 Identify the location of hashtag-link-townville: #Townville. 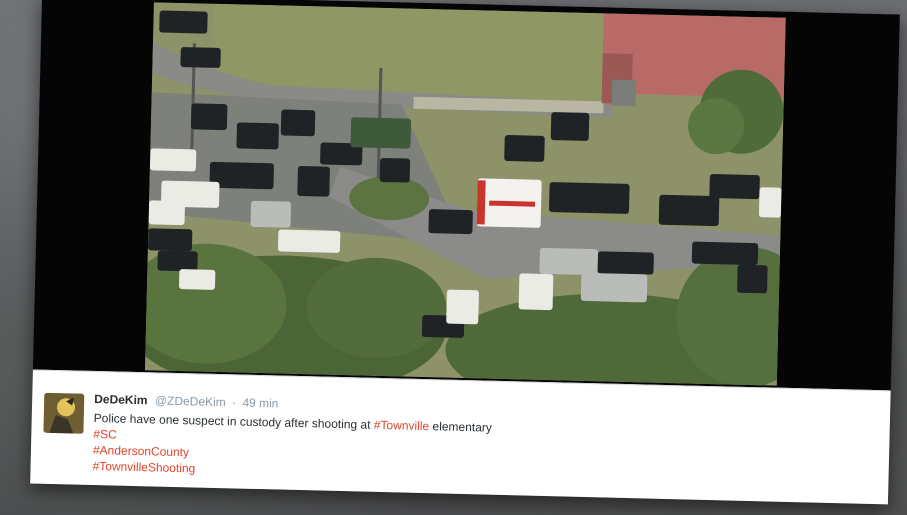
(402, 425).